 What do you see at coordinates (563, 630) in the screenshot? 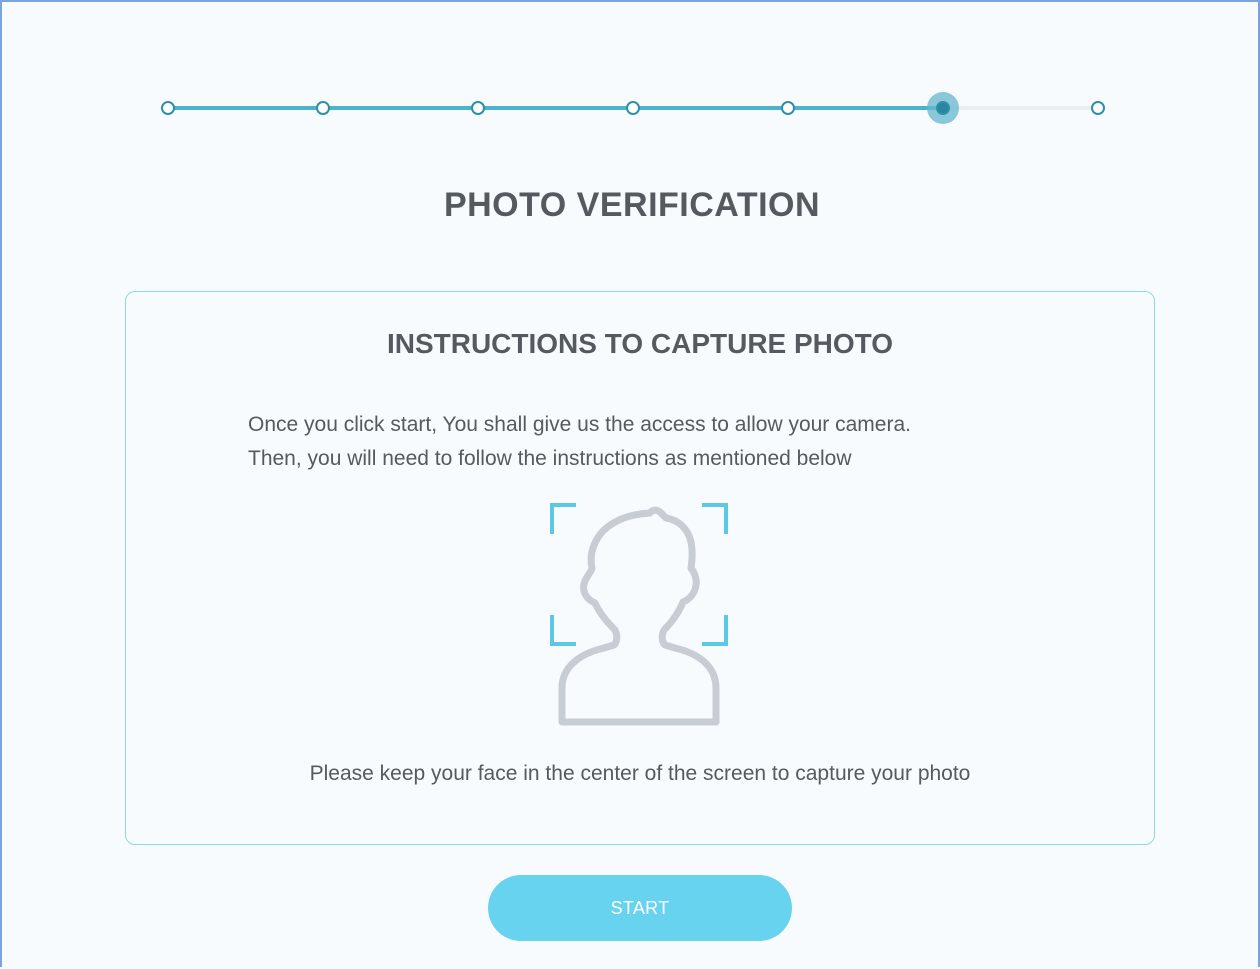
I see `bracket-bottom-left` at bounding box center [563, 630].